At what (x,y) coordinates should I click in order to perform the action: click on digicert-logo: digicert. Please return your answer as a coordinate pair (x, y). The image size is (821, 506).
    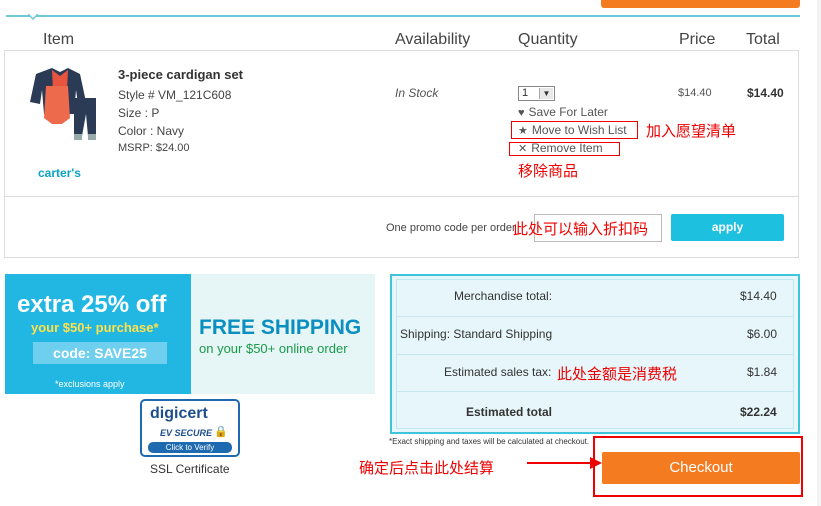
    Looking at the image, I should click on (179, 413).